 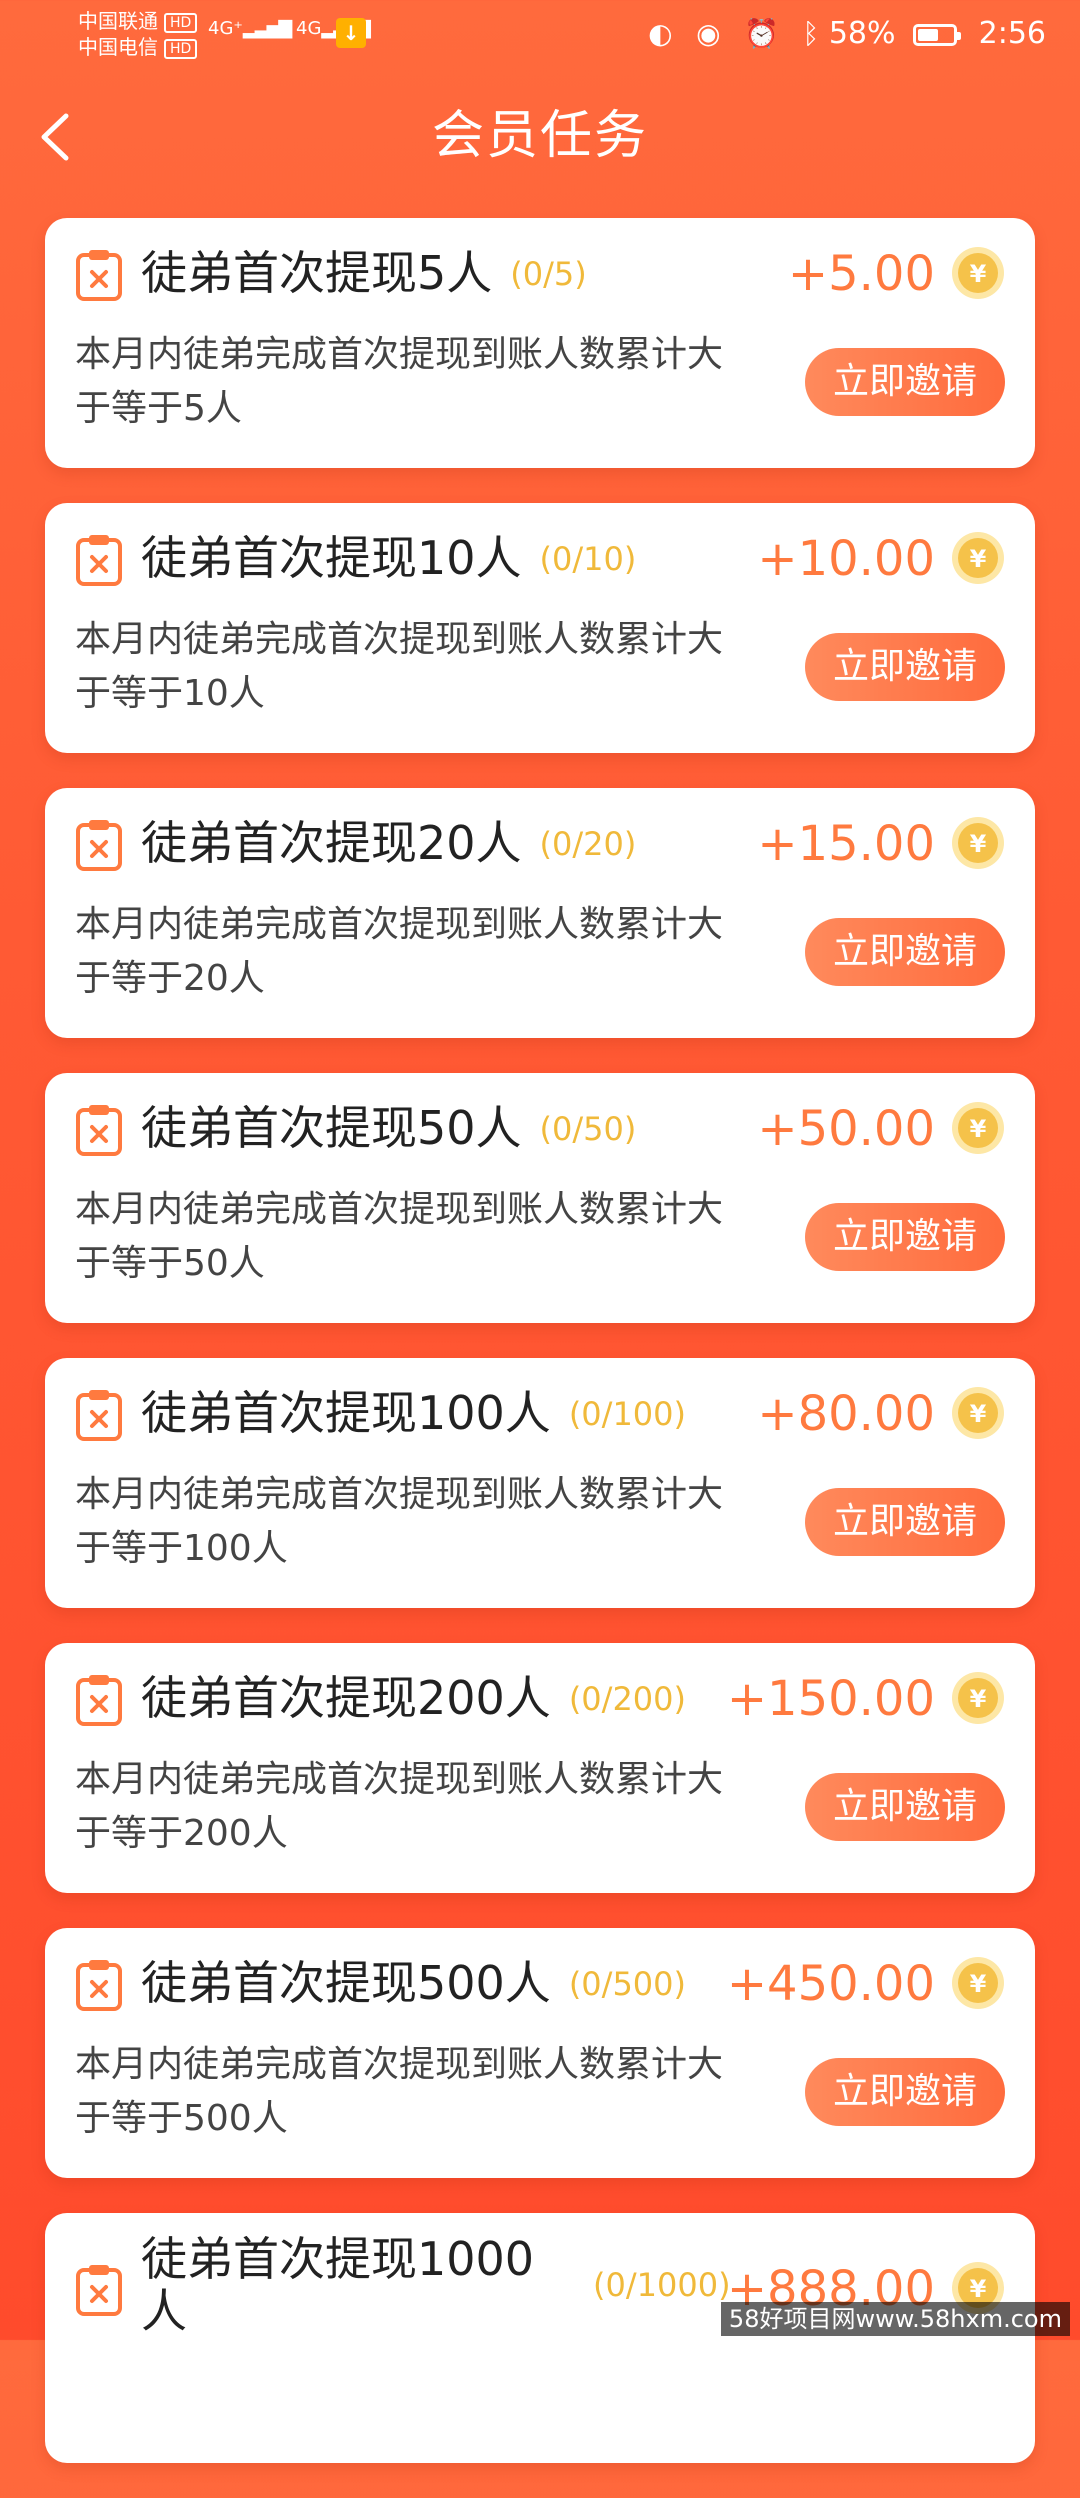 I want to click on network-type-2: 4G, so click(x=309, y=28).